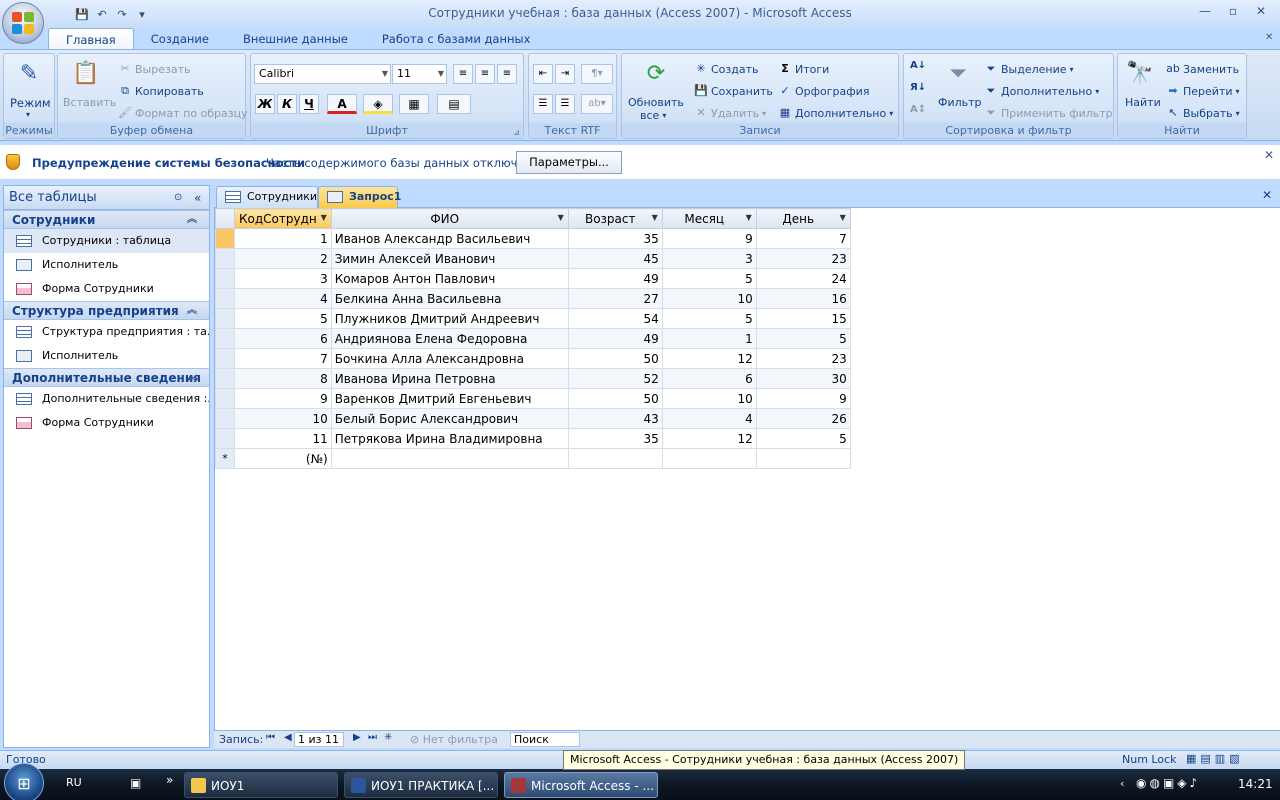 This screenshot has width=1280, height=800. What do you see at coordinates (1205, 12) in the screenshot?
I see `minimize-button: —` at bounding box center [1205, 12].